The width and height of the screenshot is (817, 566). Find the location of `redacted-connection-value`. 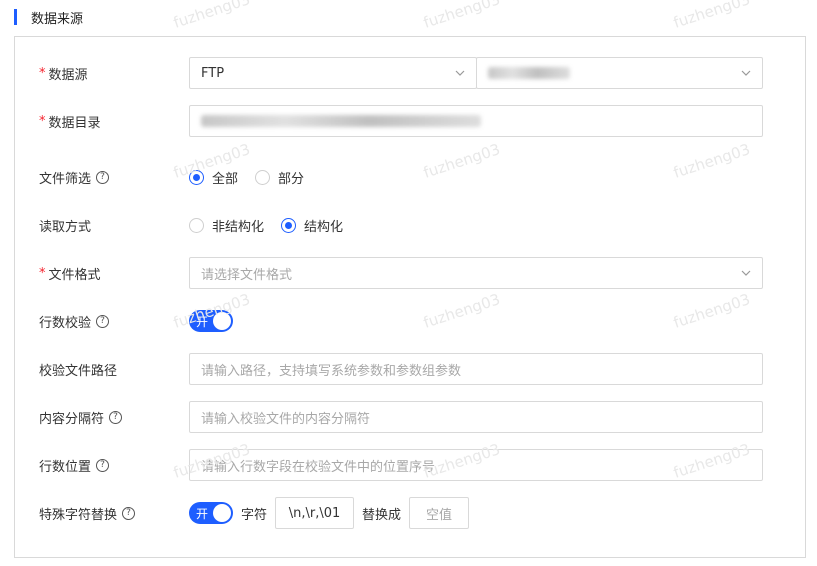

redacted-connection-value is located at coordinates (529, 73).